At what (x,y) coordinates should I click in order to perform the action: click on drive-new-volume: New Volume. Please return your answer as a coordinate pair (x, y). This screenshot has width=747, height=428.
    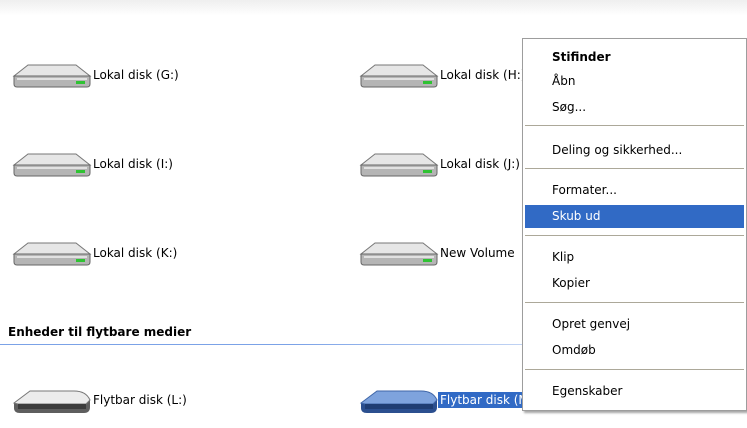
    Looking at the image, I should click on (437, 253).